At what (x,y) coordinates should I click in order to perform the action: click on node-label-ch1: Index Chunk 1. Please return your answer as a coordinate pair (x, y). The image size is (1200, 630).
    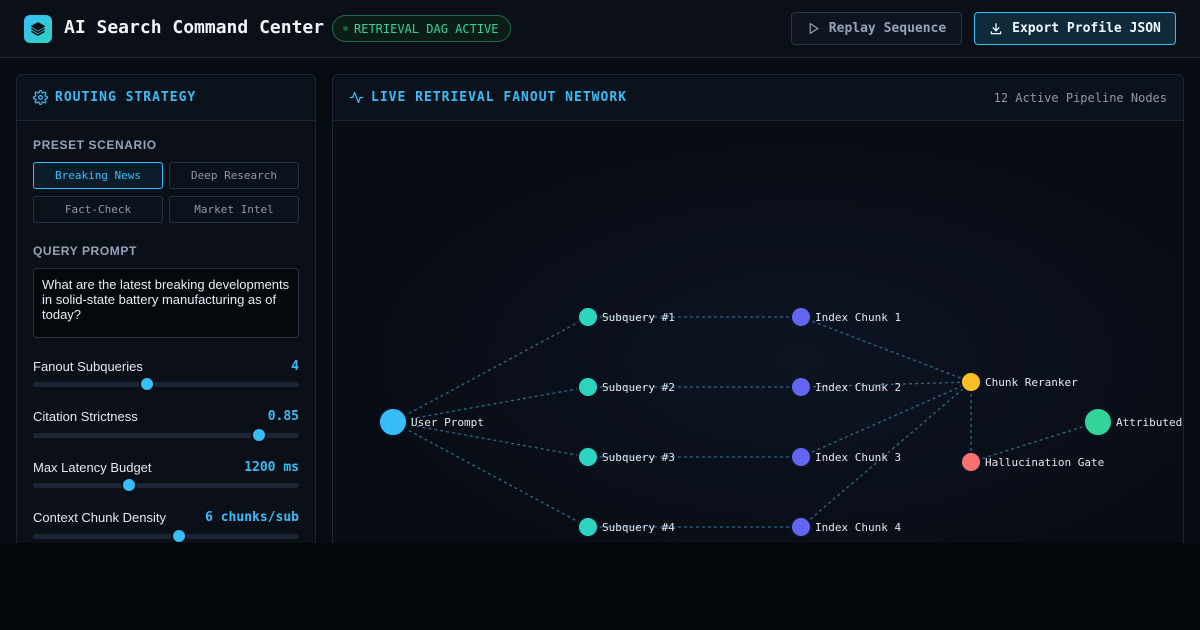
    Looking at the image, I should click on (858, 317).